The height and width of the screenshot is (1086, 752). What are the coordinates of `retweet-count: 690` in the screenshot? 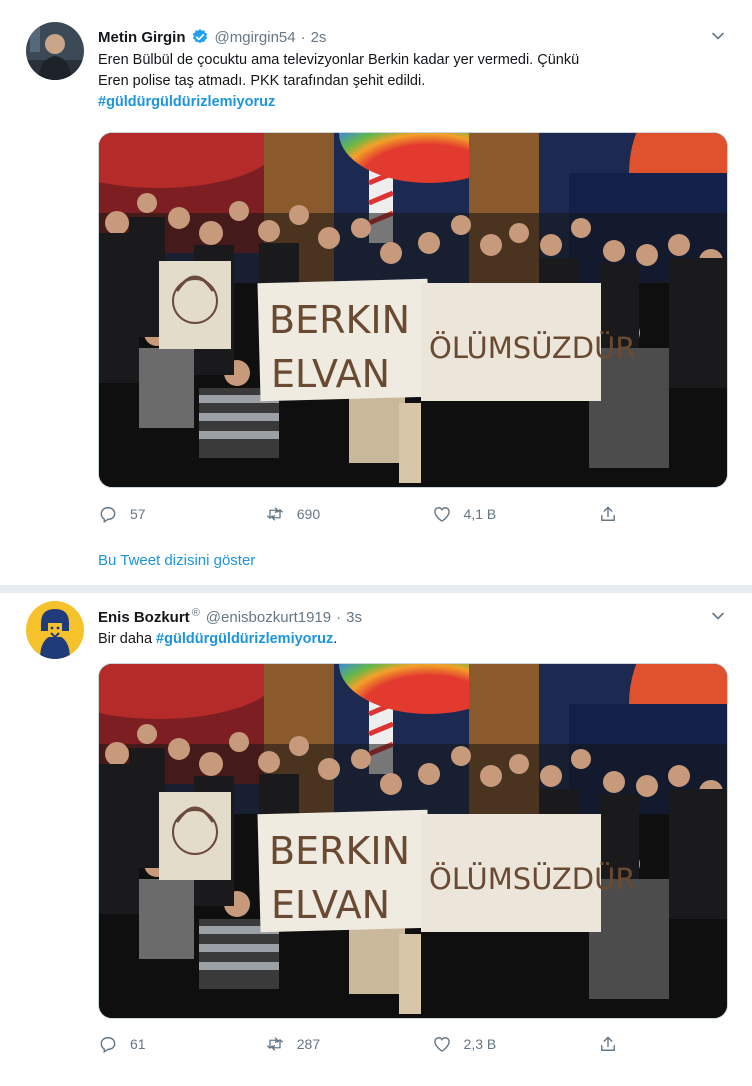 It's located at (308, 514).